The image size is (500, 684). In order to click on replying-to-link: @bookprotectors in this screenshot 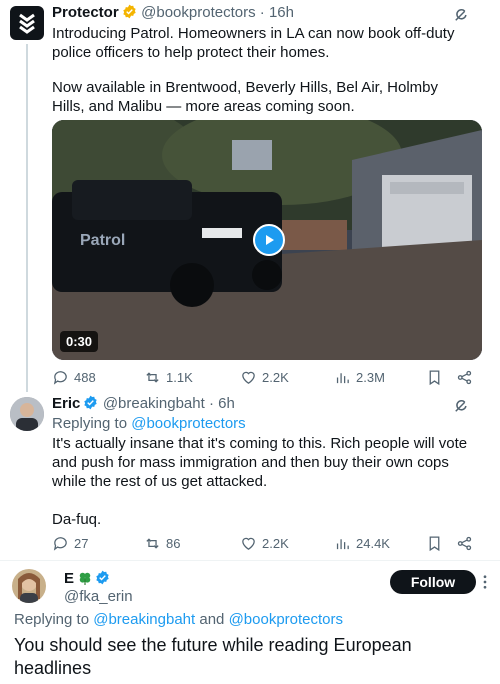, I will do `click(188, 423)`.